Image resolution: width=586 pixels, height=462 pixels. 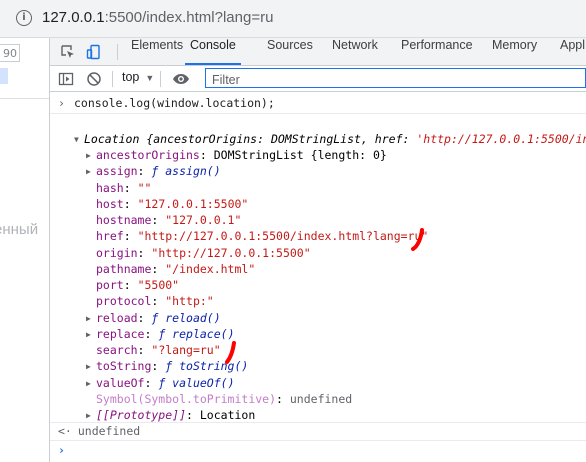 I want to click on site-info-icon: i, so click(x=24, y=18).